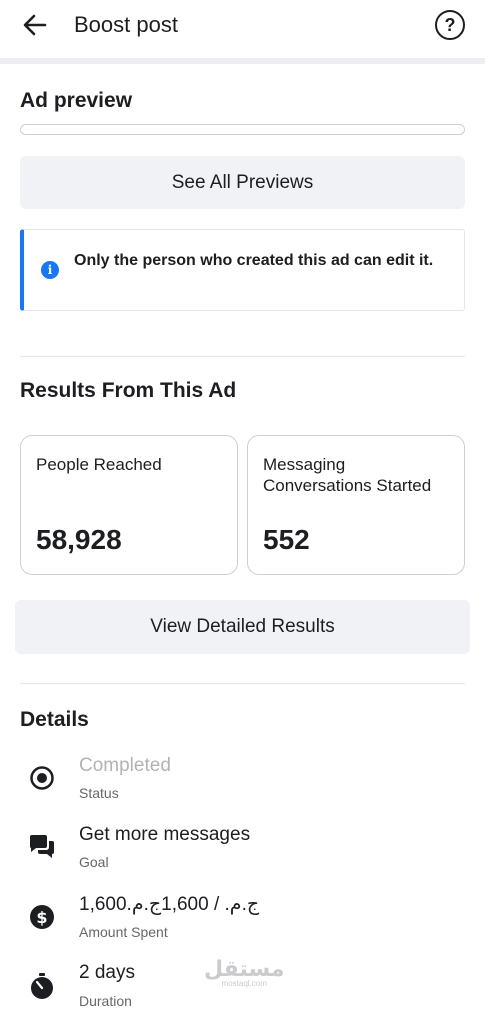  I want to click on status-value: Completed, so click(125, 765).